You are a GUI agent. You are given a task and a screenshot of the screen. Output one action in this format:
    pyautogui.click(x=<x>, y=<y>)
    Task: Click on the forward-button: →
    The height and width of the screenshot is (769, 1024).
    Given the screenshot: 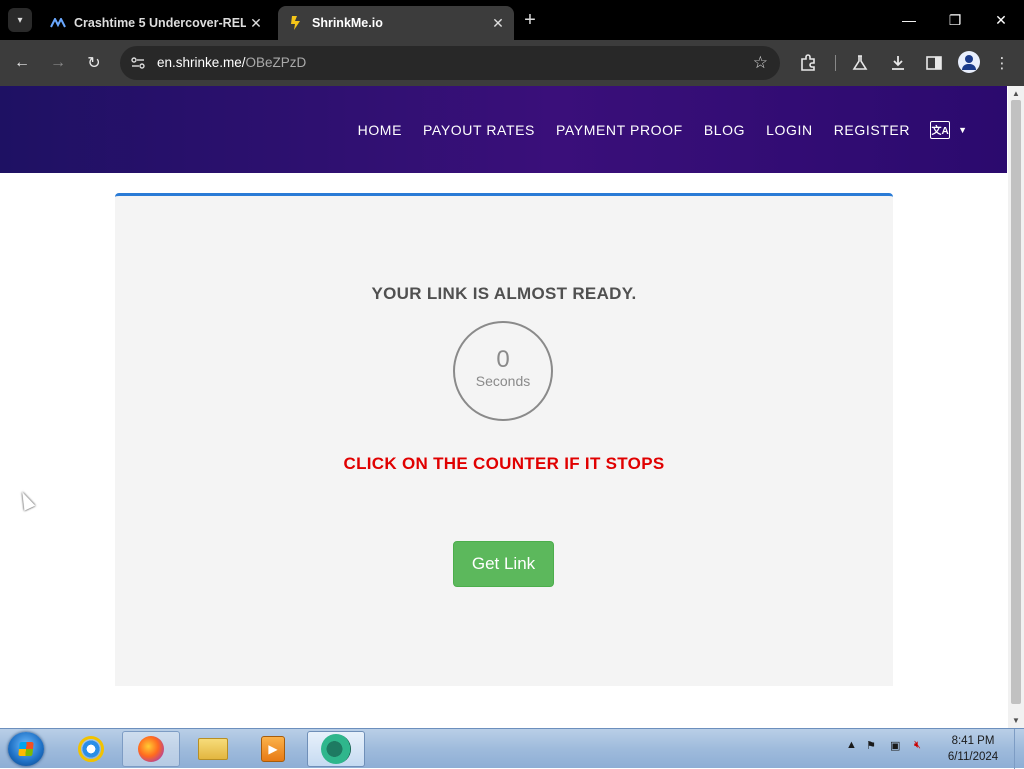 What is the action you would take?
    pyautogui.click(x=58, y=63)
    